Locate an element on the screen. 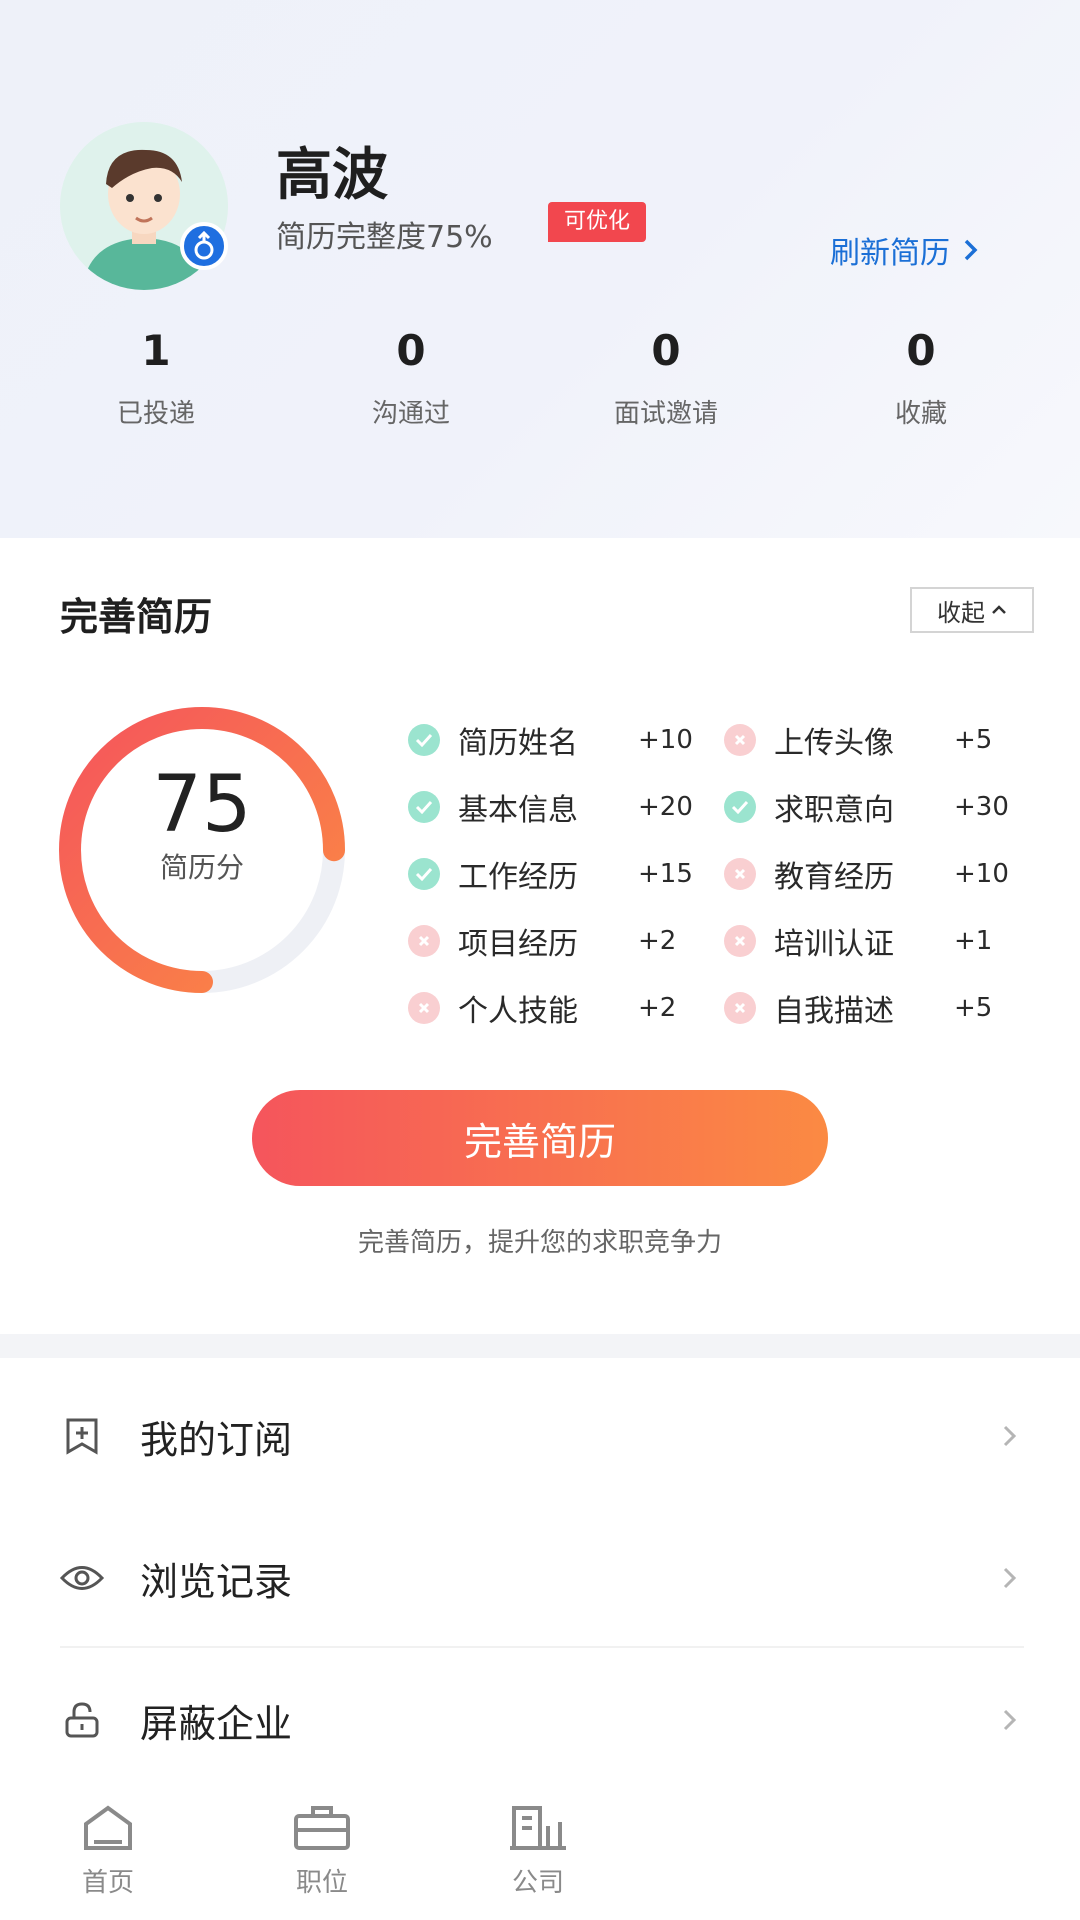 The image size is (1080, 1920). checklist-item-points: +20 is located at coordinates (665, 807).